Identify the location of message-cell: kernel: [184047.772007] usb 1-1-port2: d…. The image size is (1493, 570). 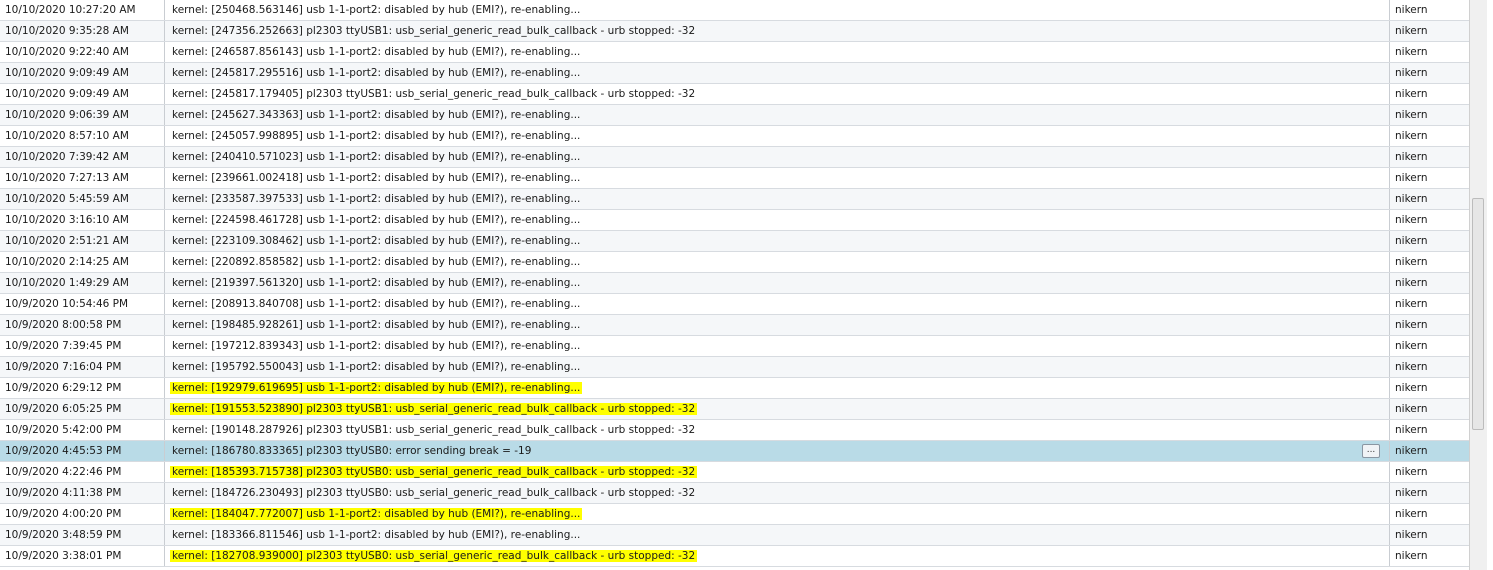
(777, 514).